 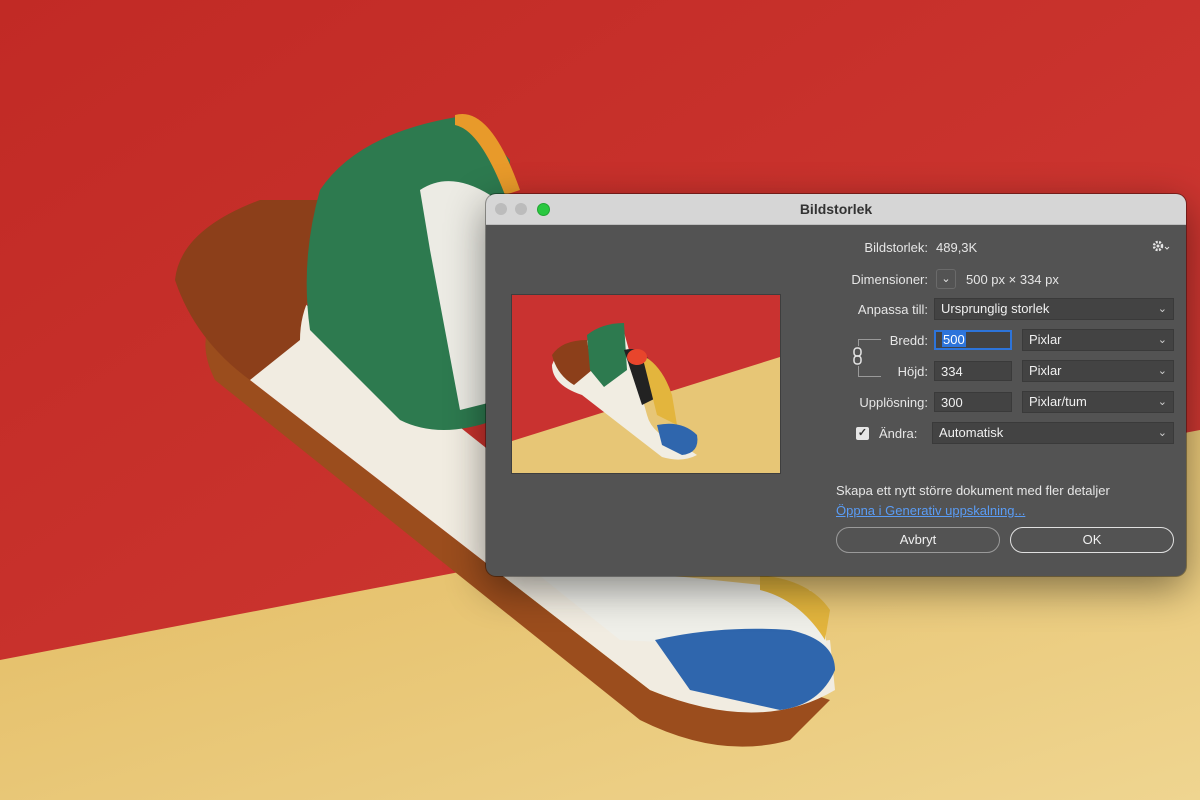 What do you see at coordinates (952, 402) in the screenshot?
I see `resolution-value: 300` at bounding box center [952, 402].